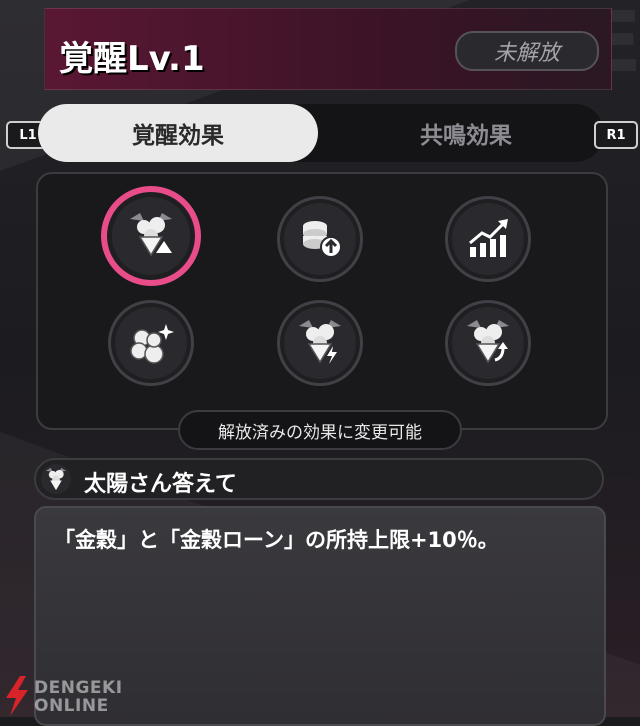 This screenshot has height=726, width=640. What do you see at coordinates (160, 484) in the screenshot?
I see `effect-name: 太陽さん答えて` at bounding box center [160, 484].